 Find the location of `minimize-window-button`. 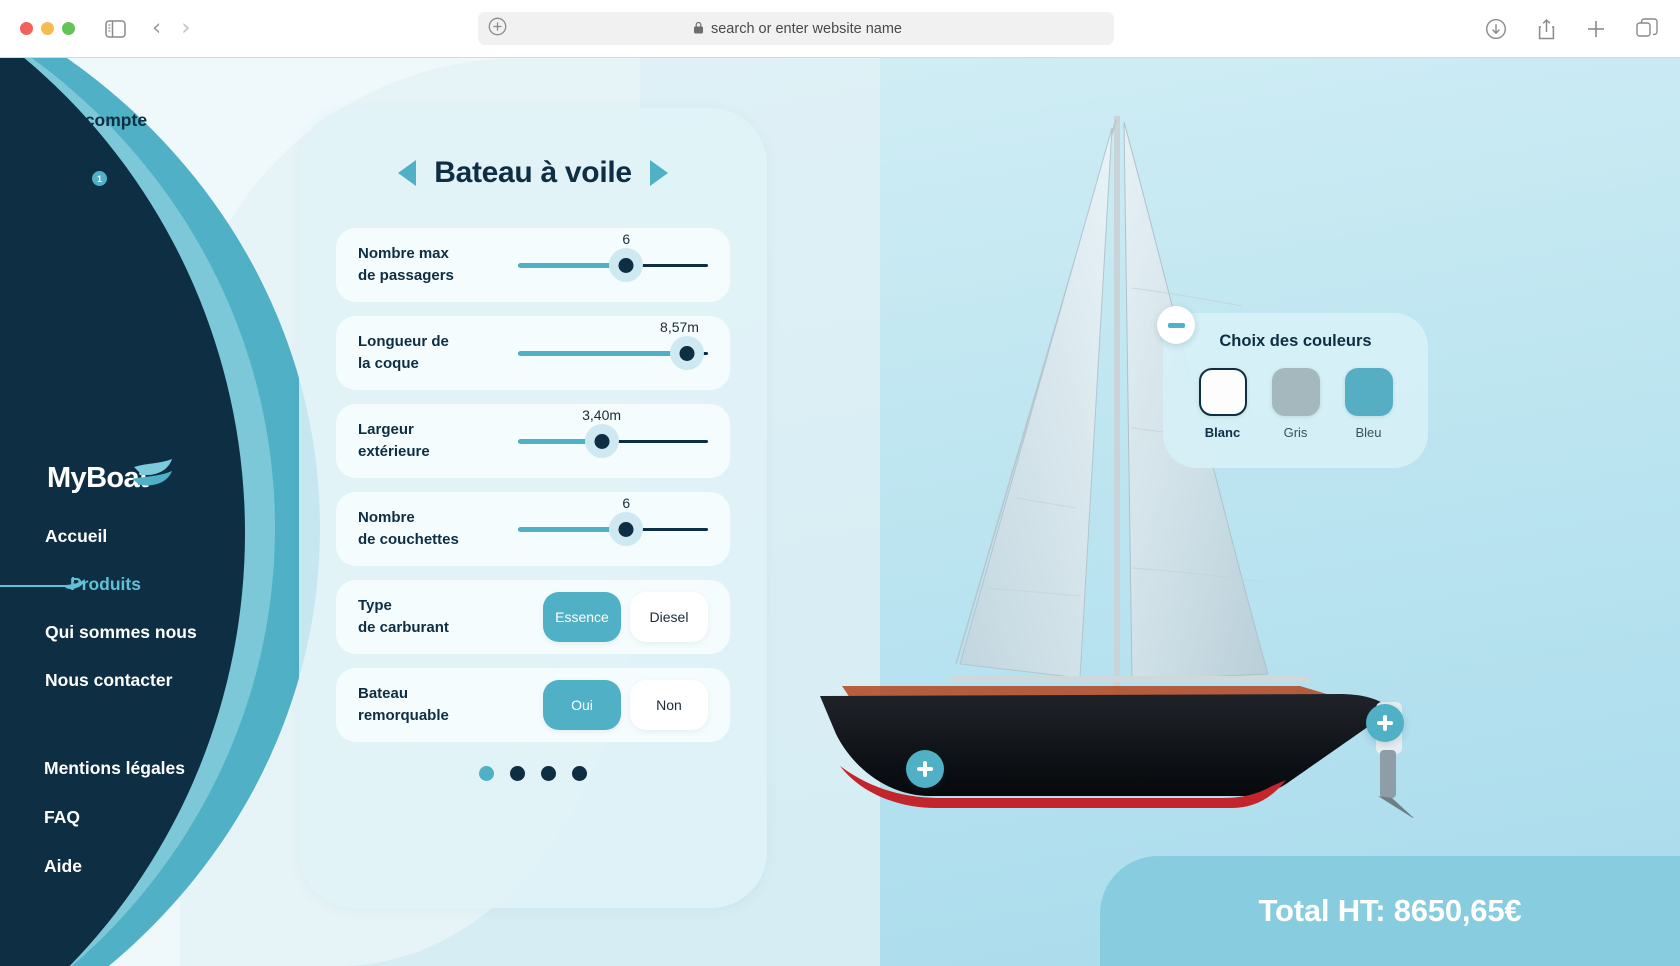

minimize-window-button is located at coordinates (47, 28).